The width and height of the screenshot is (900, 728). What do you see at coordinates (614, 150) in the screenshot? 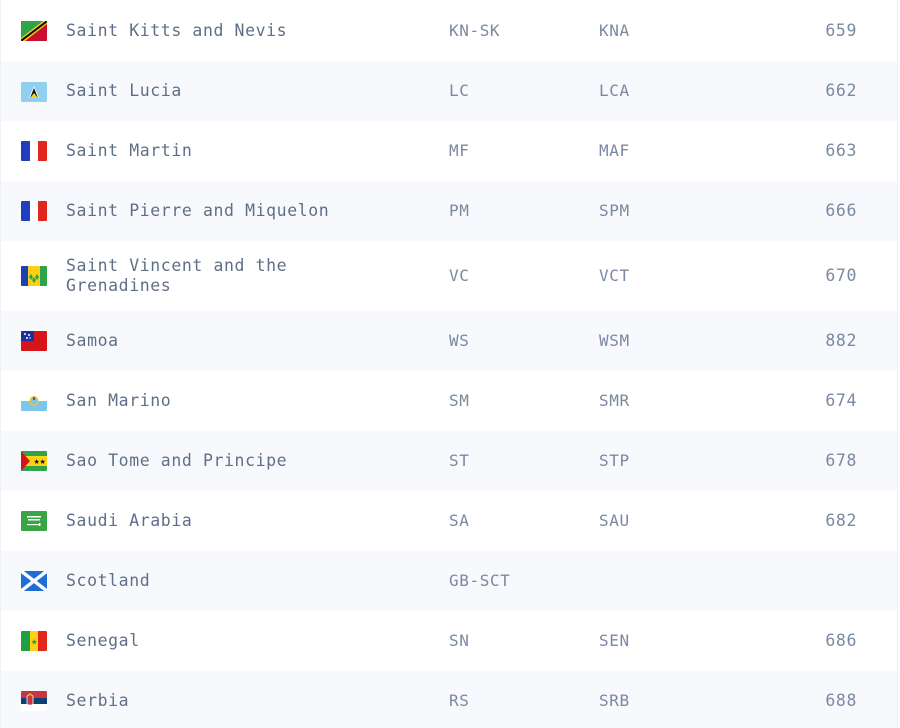
I see `alpha3-code: MAF` at bounding box center [614, 150].